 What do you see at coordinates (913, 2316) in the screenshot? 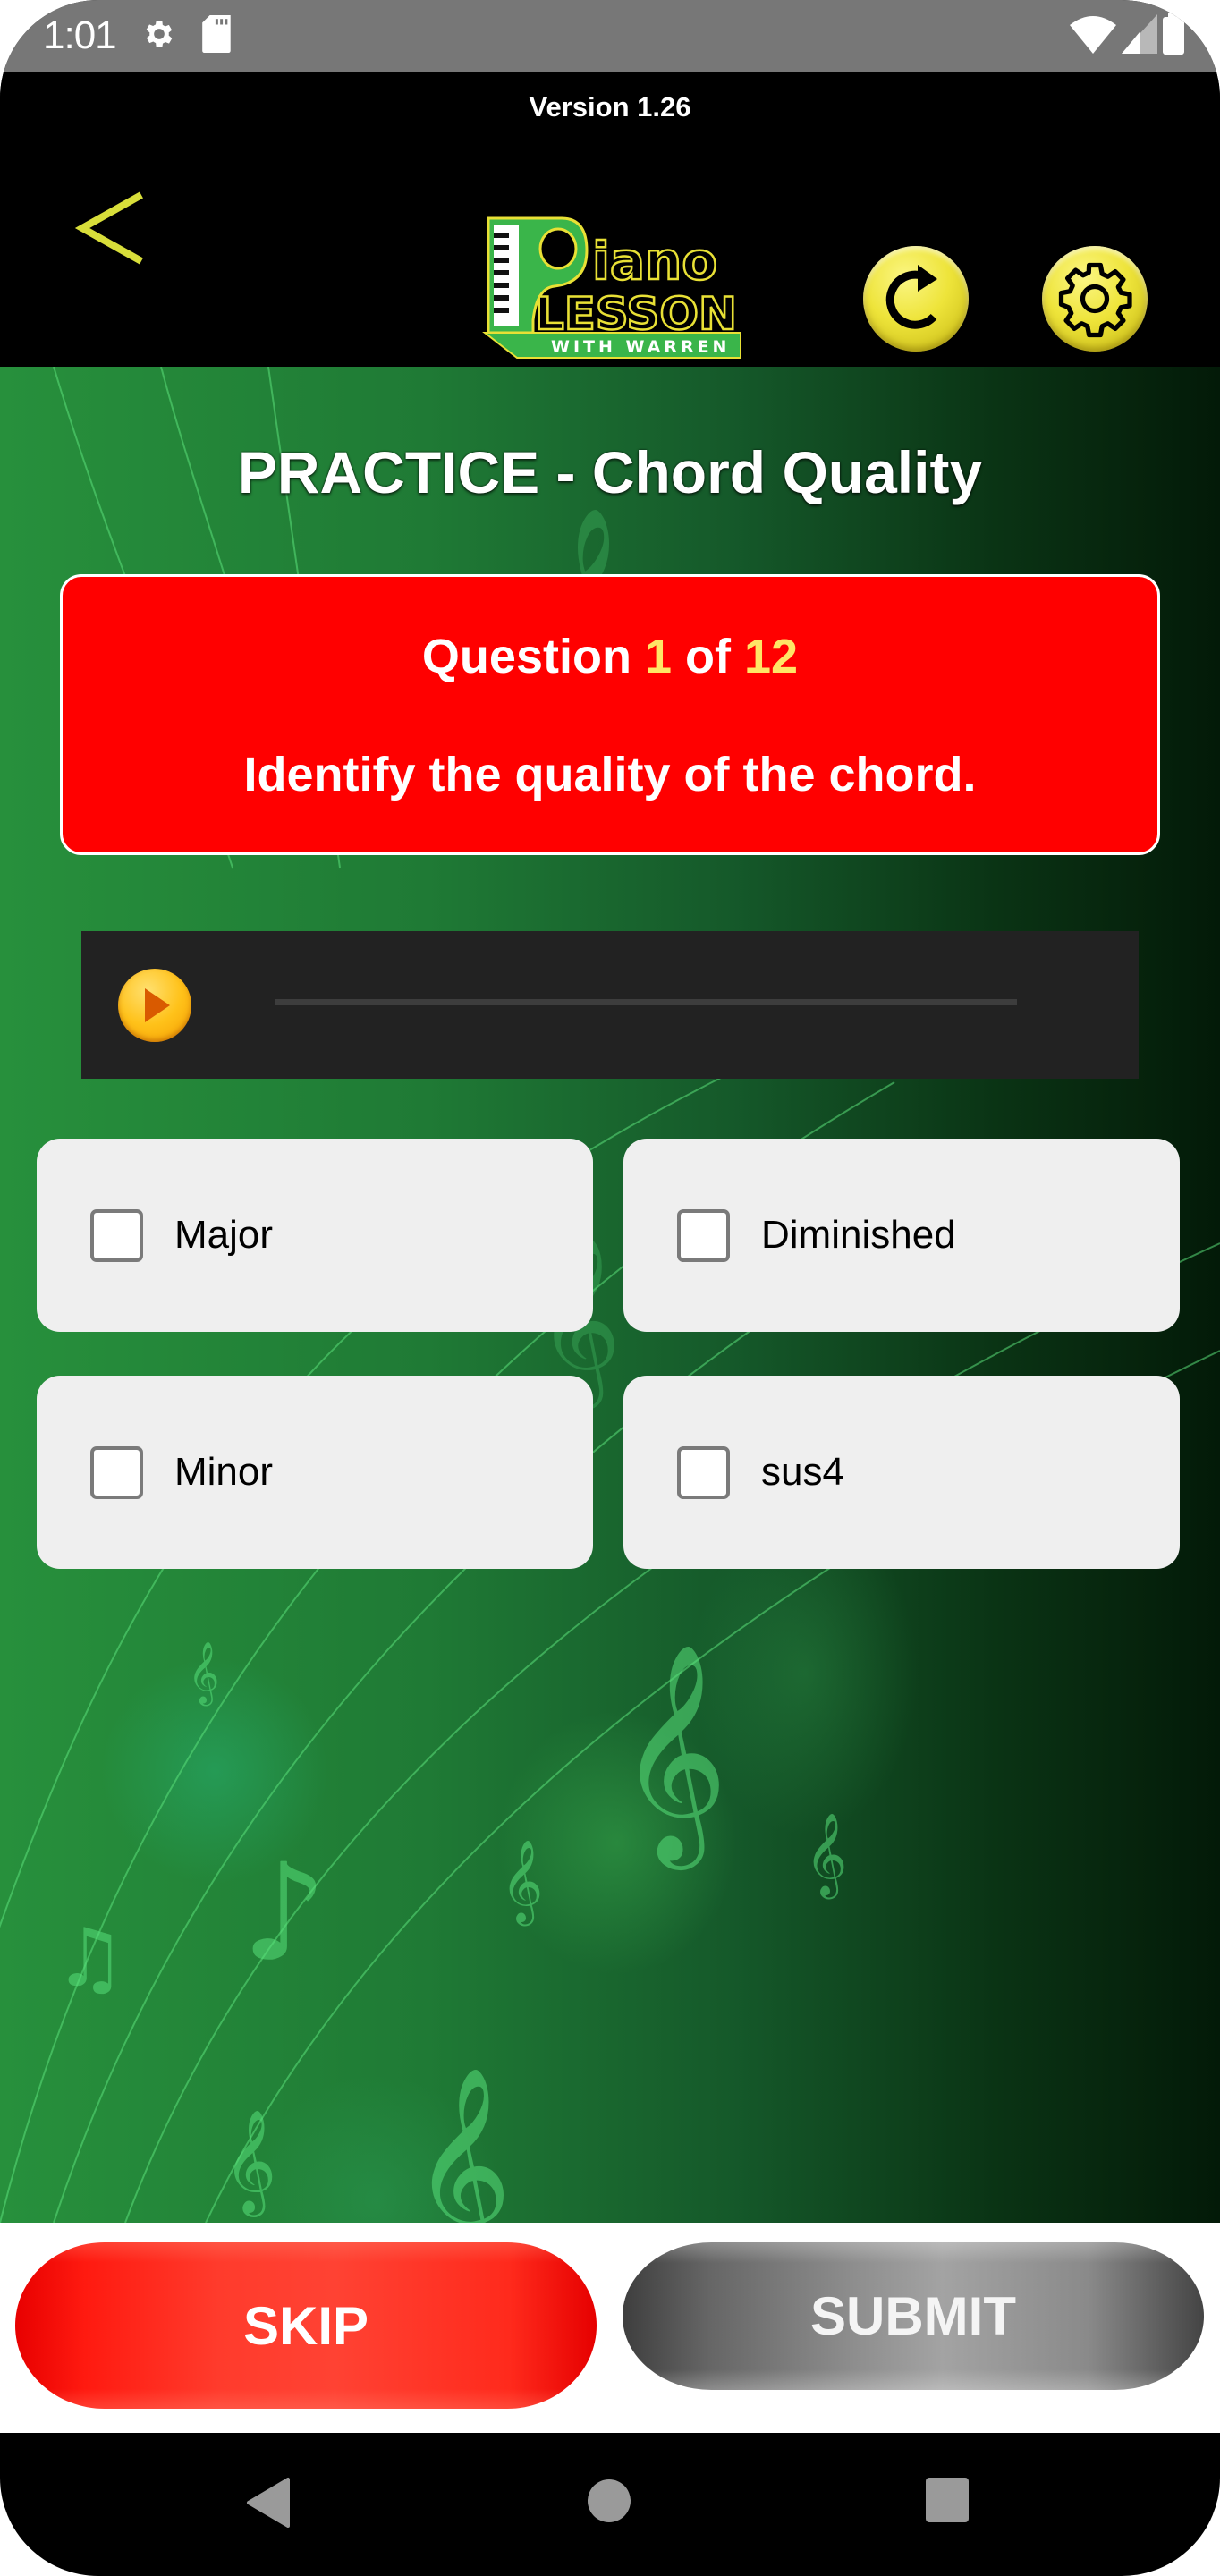
I see `submit-button: SUBMIT` at bounding box center [913, 2316].